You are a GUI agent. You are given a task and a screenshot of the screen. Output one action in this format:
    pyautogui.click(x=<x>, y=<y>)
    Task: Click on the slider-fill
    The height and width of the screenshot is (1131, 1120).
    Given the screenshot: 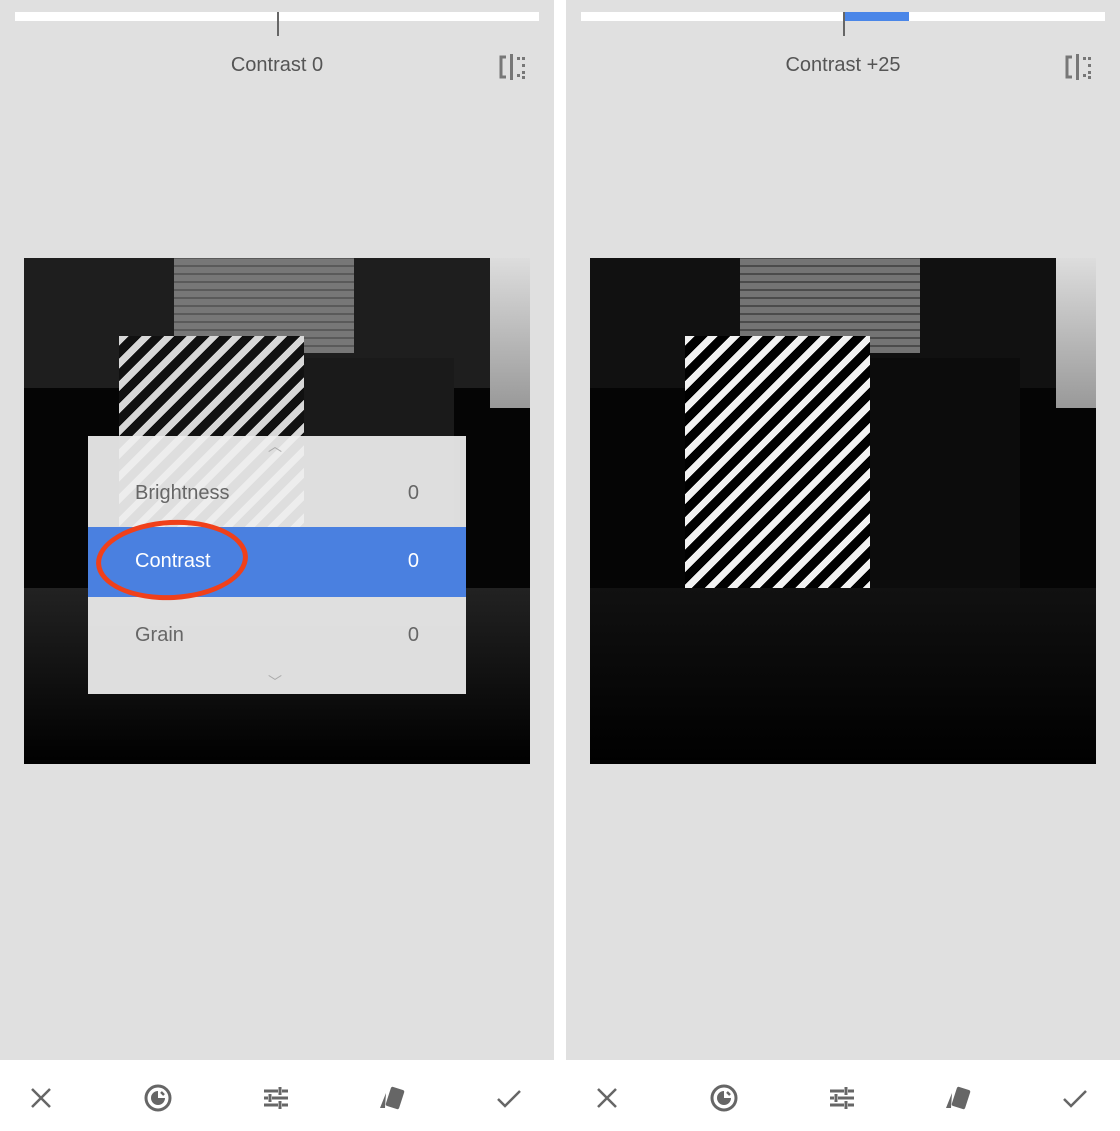 What is the action you would take?
    pyautogui.click(x=876, y=16)
    